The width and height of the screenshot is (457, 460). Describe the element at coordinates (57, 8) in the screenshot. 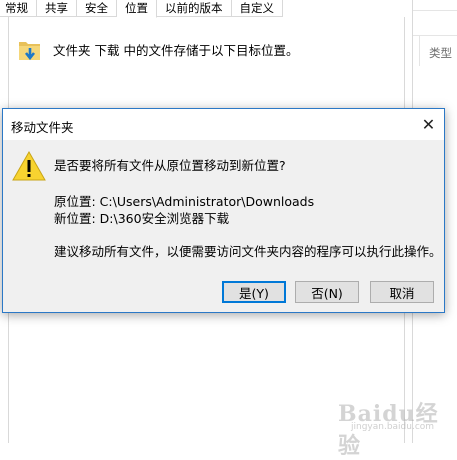

I see `tab-sharing: 共享` at that location.